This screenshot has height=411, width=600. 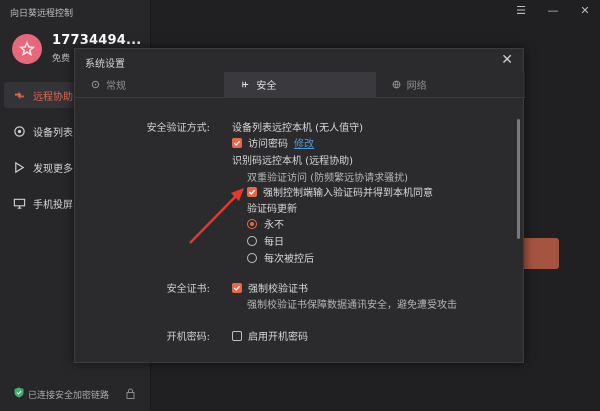 What do you see at coordinates (53, 169) in the screenshot?
I see `sidebar-item-label: 发现更多` at bounding box center [53, 169].